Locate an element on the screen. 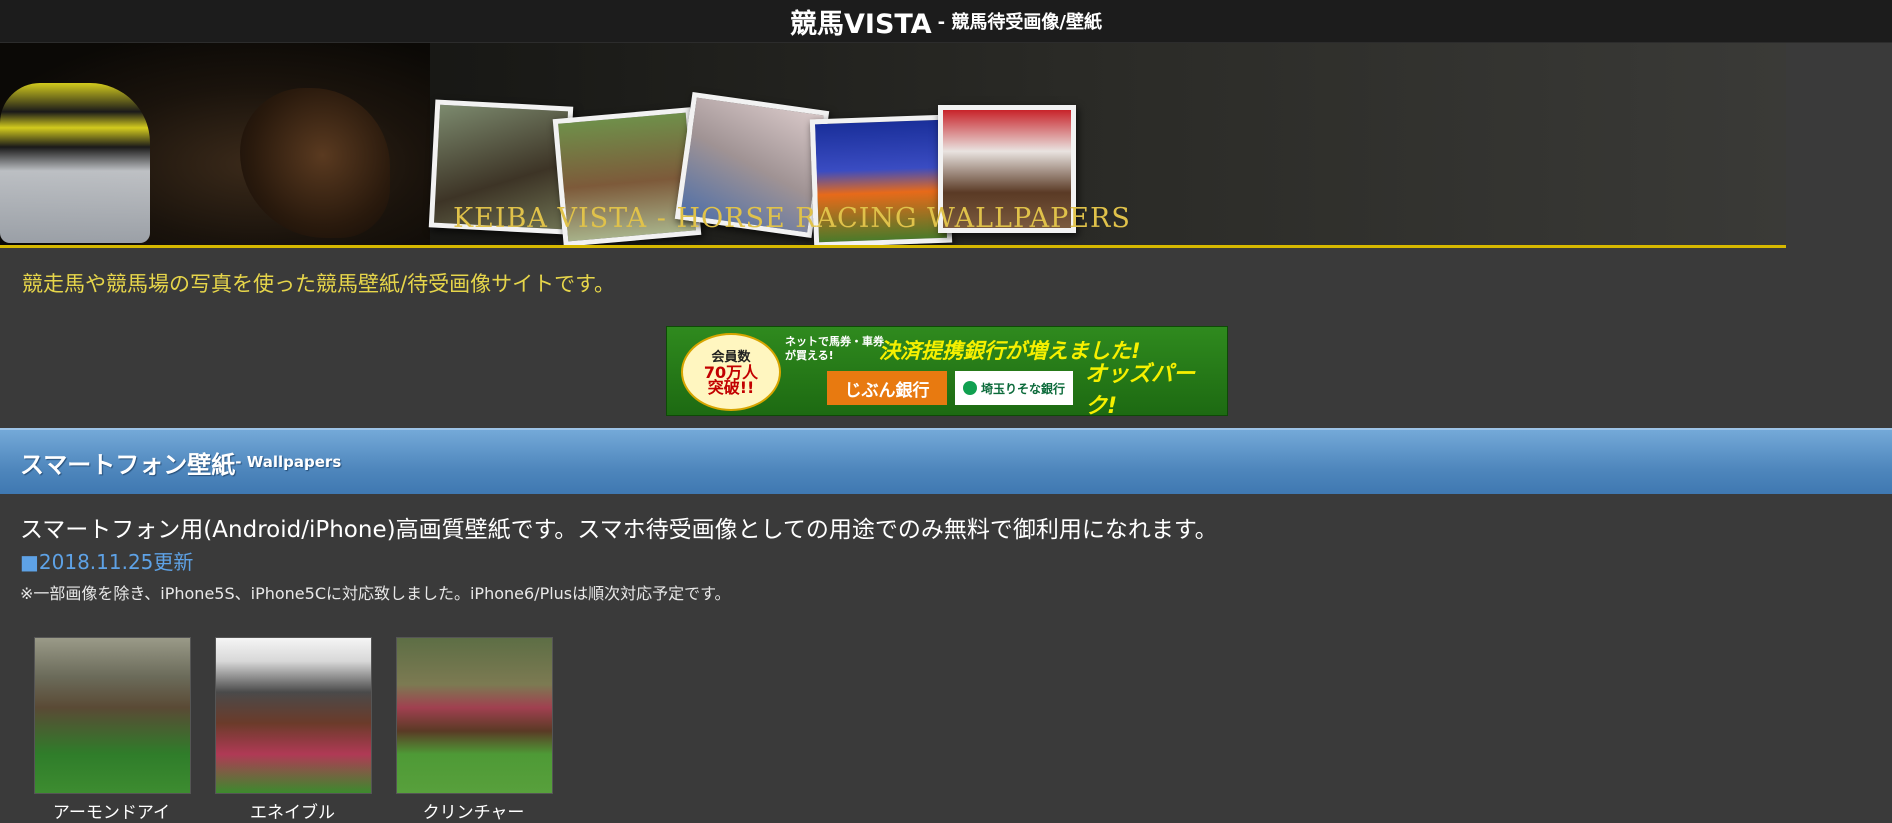  ad-brand-logo: オッズパーク! is located at coordinates (1140, 389).